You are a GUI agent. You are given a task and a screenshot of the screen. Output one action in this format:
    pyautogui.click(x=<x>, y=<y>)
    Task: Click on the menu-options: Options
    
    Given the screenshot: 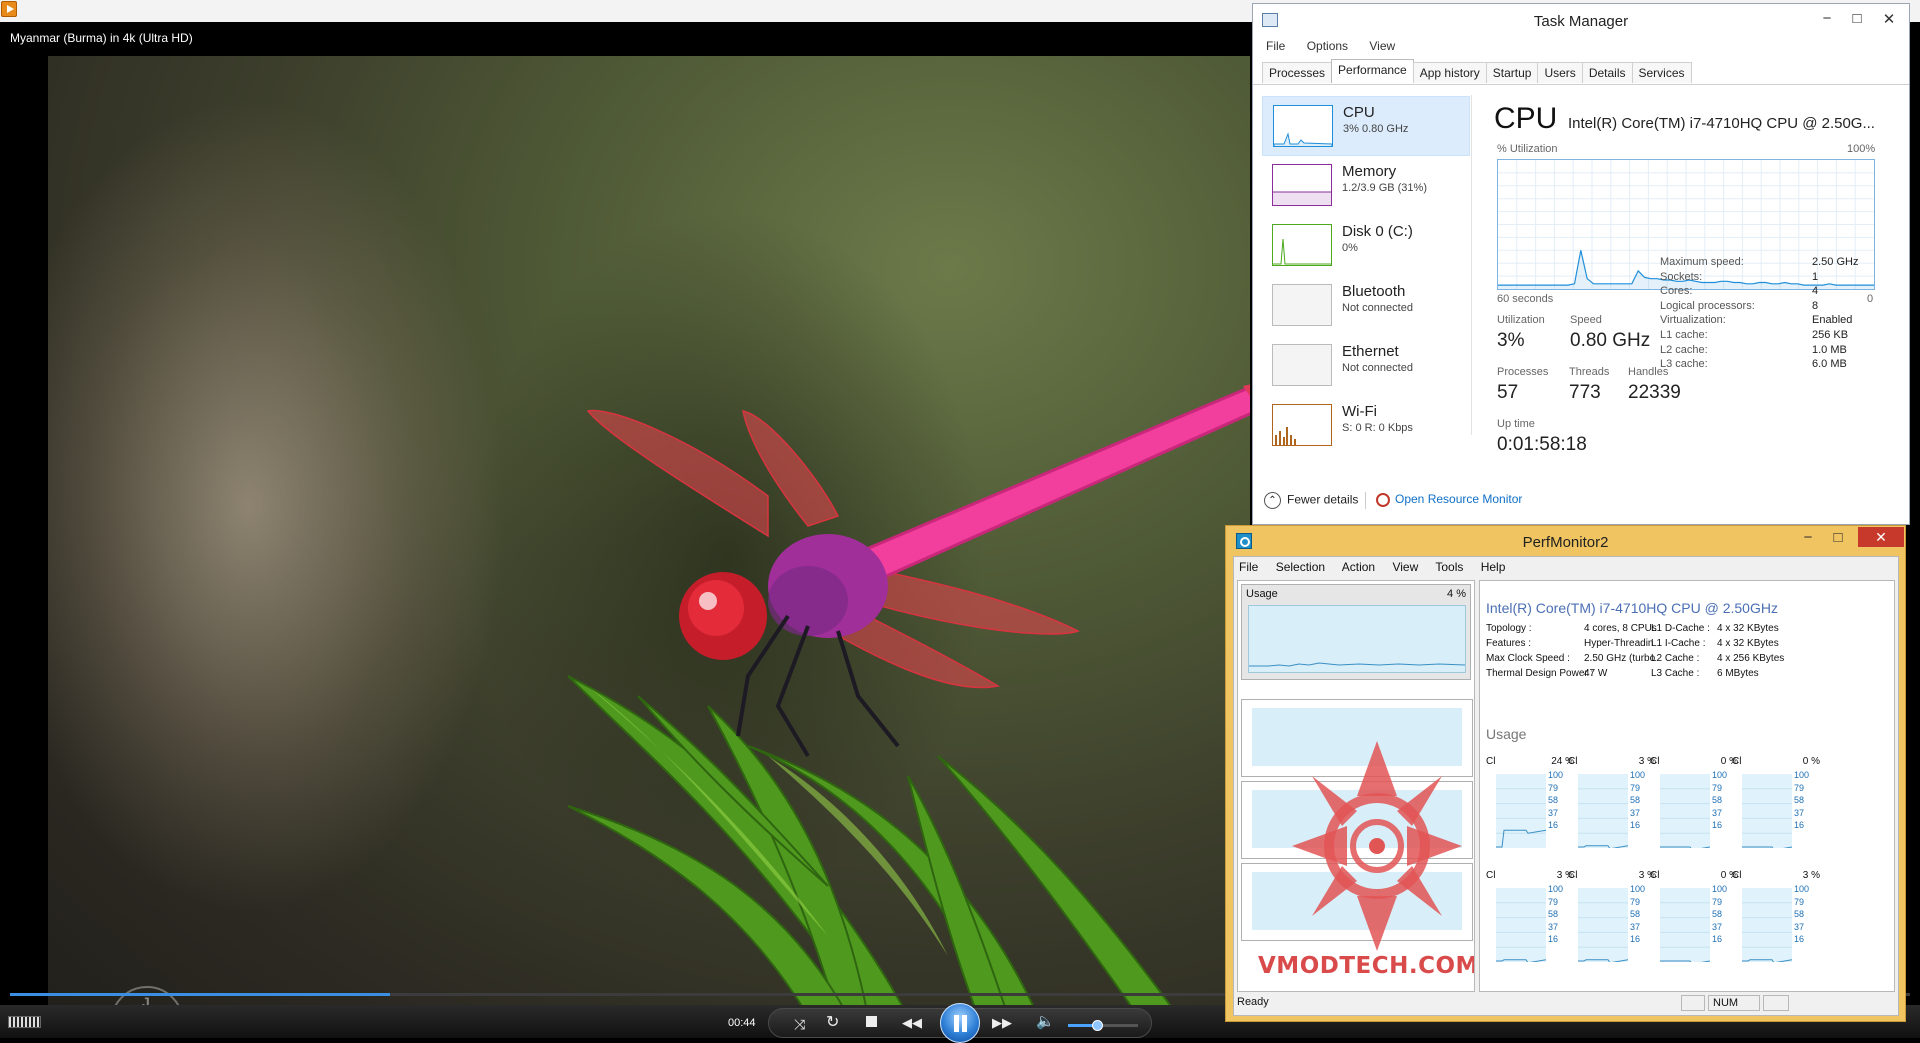 What is the action you would take?
    pyautogui.click(x=1327, y=46)
    